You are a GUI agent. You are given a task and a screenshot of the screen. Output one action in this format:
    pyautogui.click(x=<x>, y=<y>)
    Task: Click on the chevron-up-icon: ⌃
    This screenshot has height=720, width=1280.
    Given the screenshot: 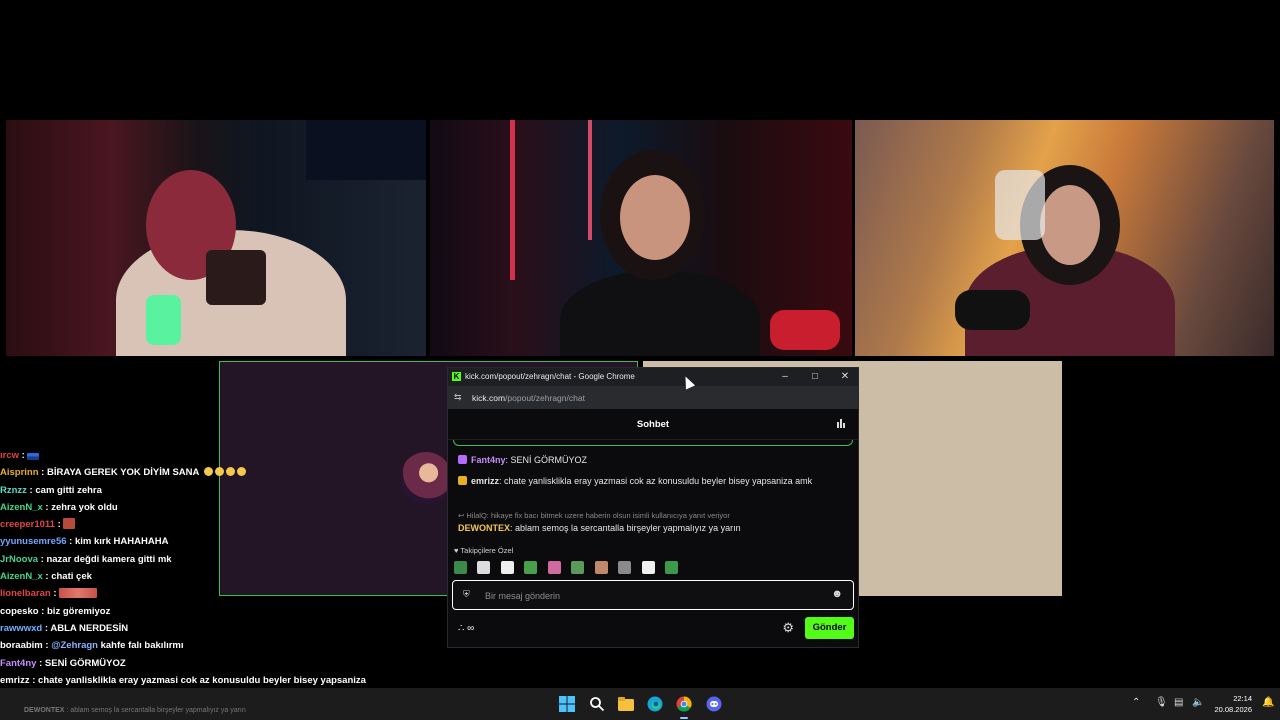 What is the action you would take?
    pyautogui.click(x=1136, y=702)
    